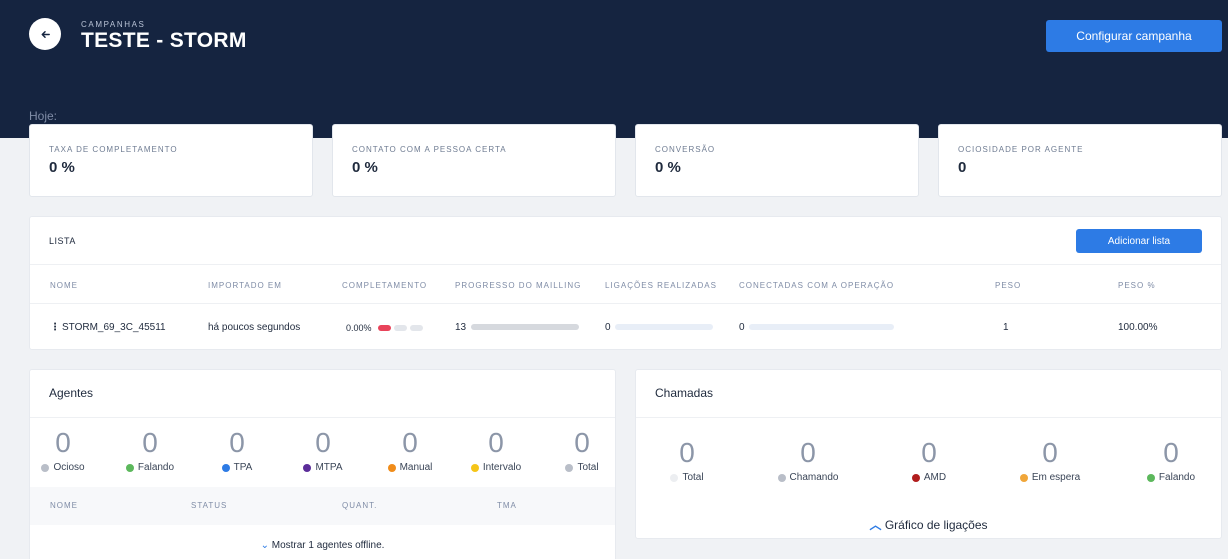 Image resolution: width=1228 pixels, height=559 pixels. What do you see at coordinates (328, 545) in the screenshot?
I see `offline-link-label: Mostrar 1 agentes offline.` at bounding box center [328, 545].